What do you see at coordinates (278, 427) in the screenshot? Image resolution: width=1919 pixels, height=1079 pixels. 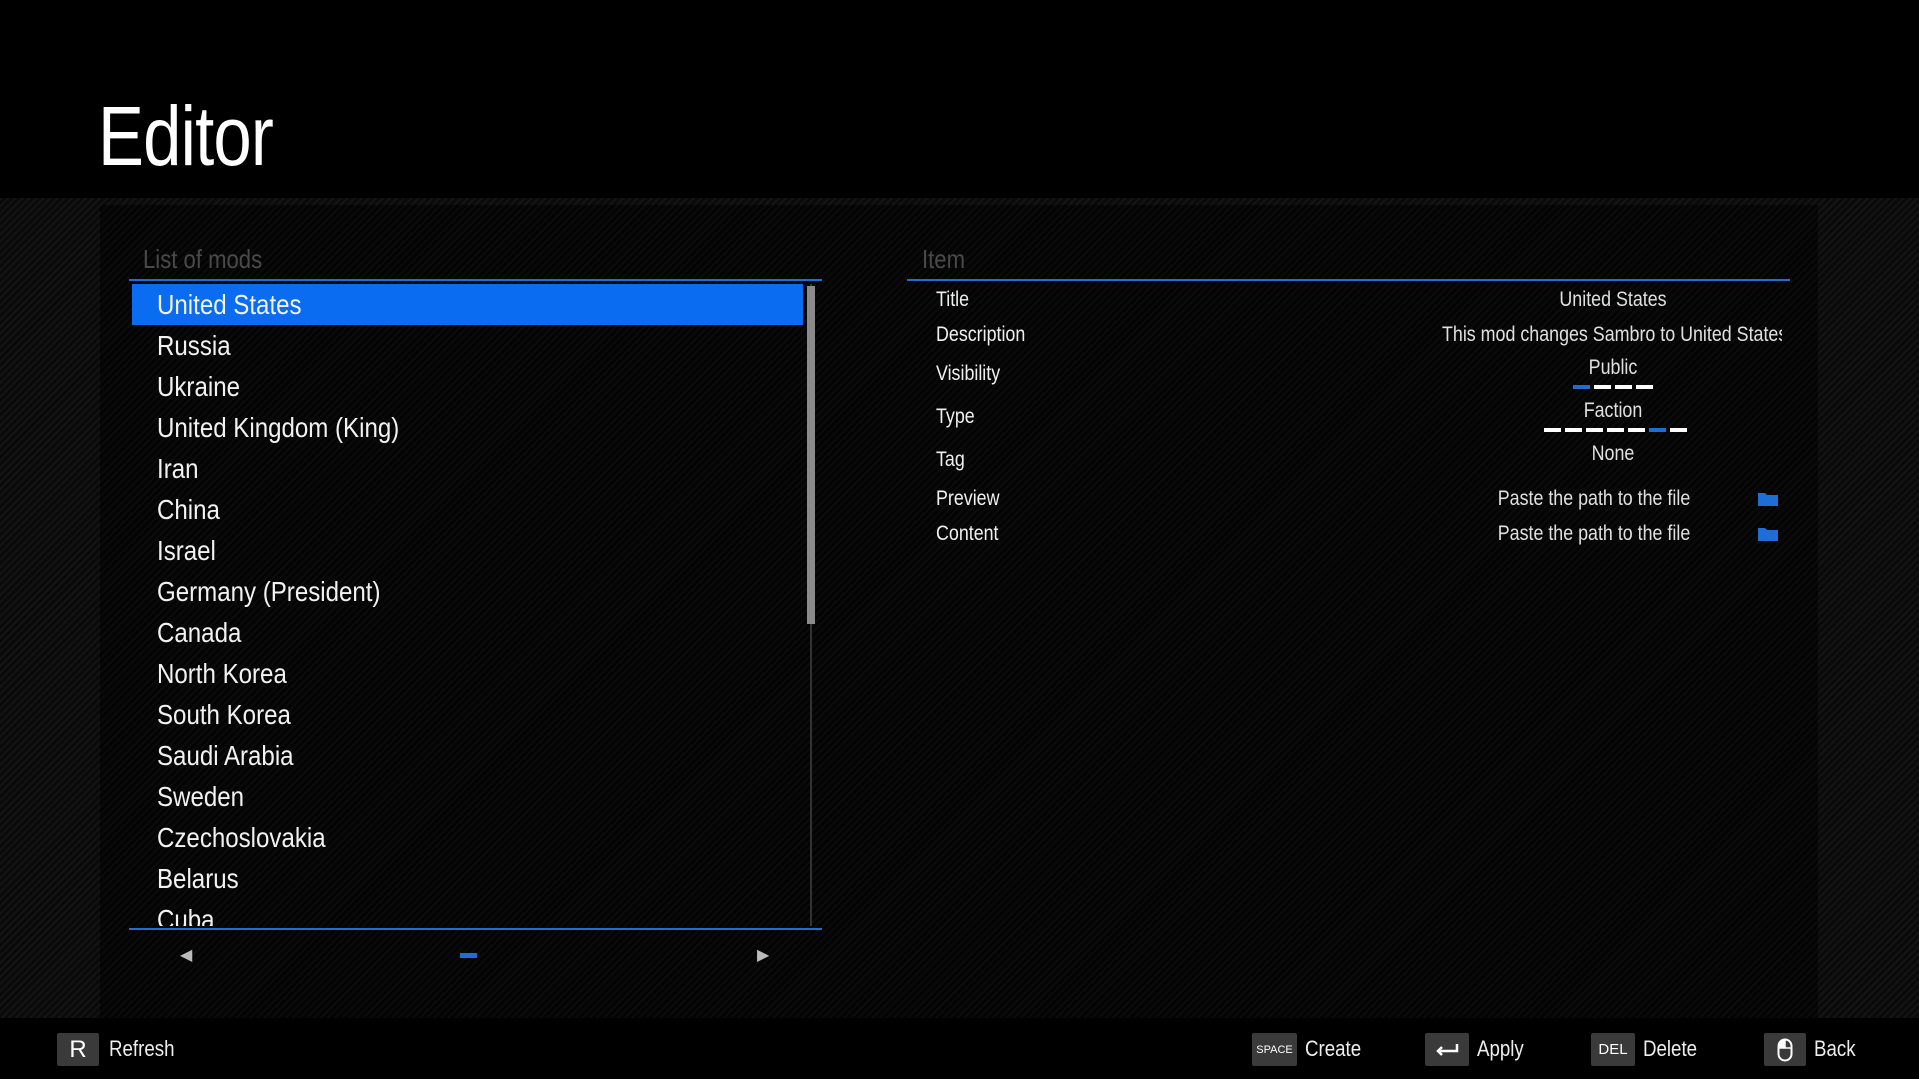 I see `mod-list-item-label: United Kingdom (King)` at bounding box center [278, 427].